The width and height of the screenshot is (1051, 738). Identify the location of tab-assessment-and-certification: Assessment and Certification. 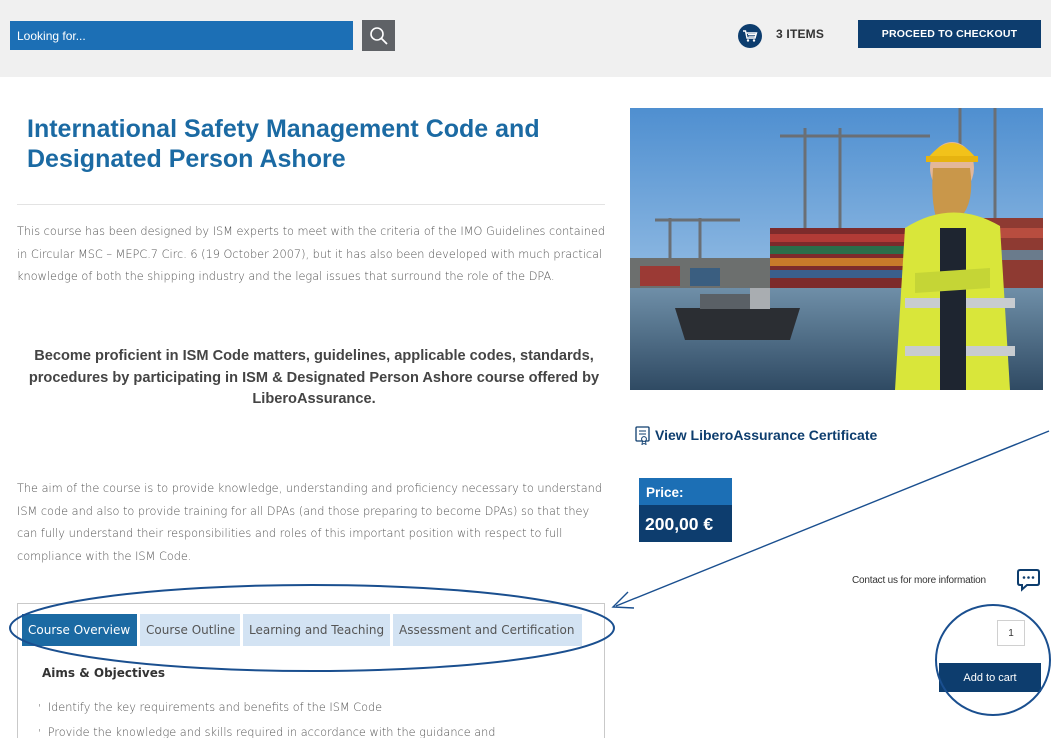
(487, 630).